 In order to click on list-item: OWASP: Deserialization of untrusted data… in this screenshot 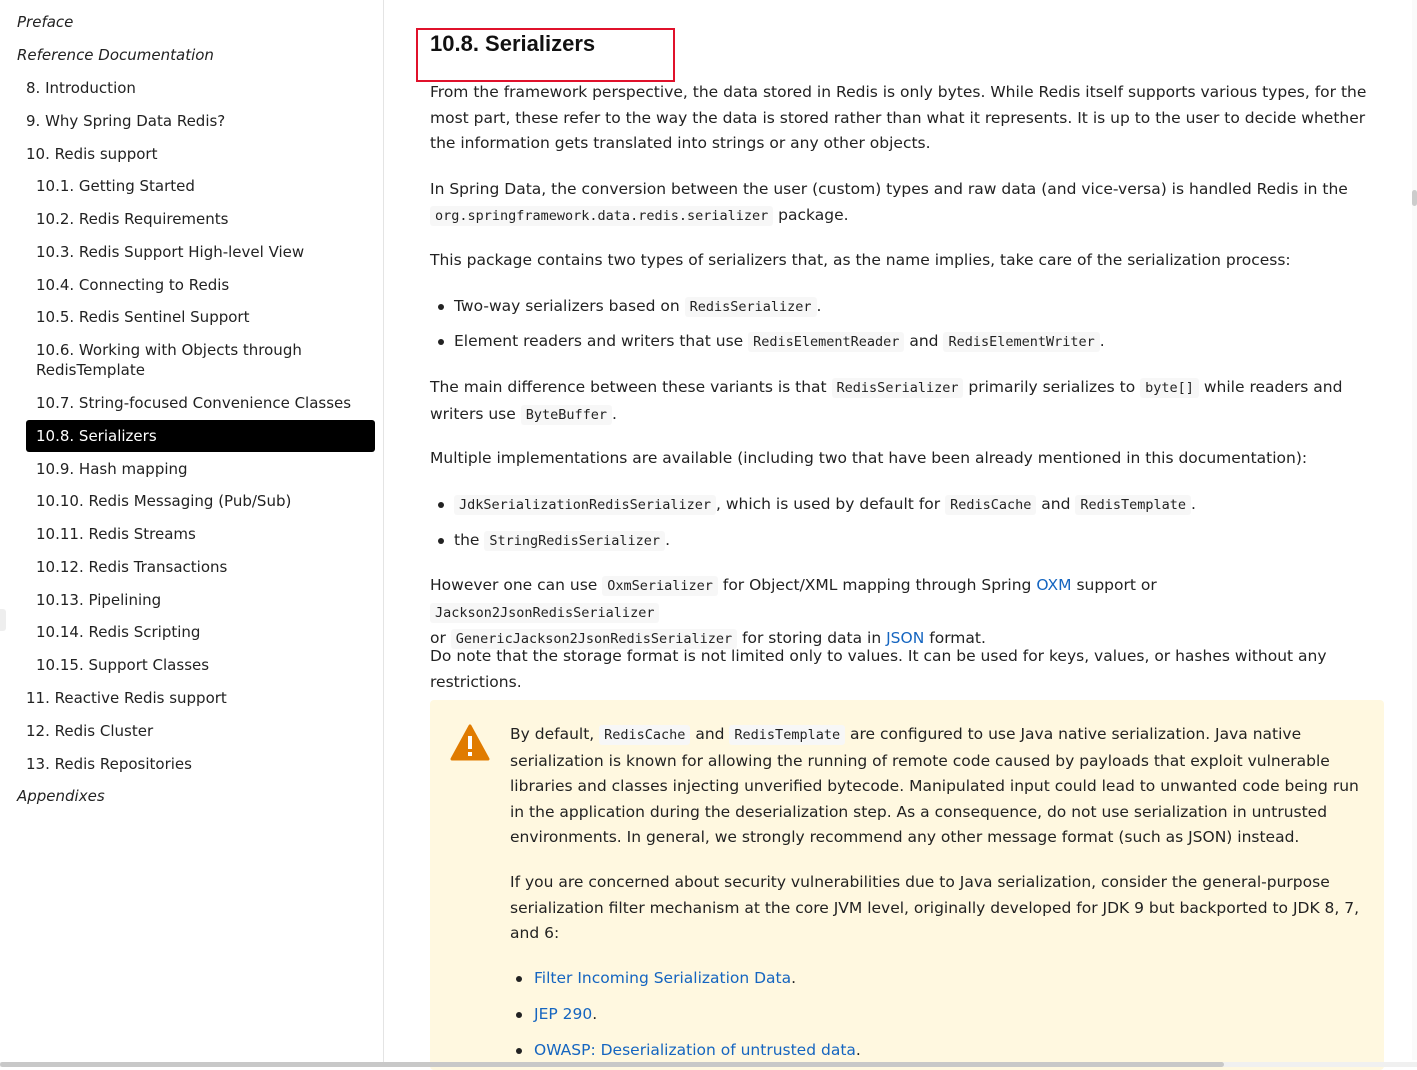, I will do `click(697, 1051)`.